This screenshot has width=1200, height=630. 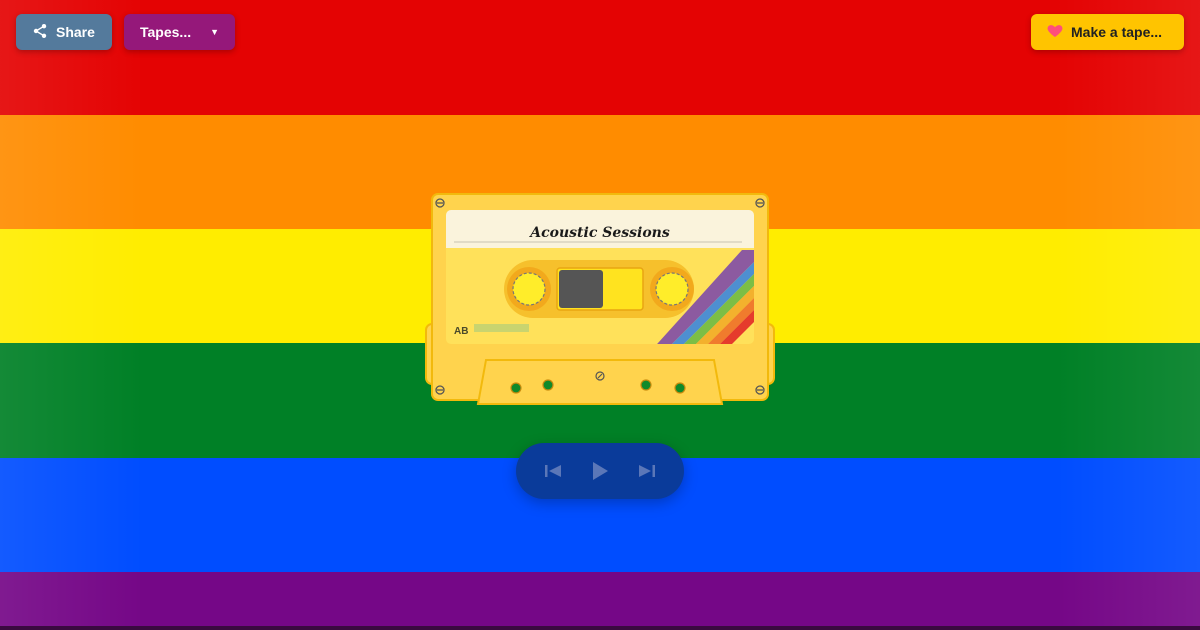 I want to click on playback-controls, so click(x=600, y=471).